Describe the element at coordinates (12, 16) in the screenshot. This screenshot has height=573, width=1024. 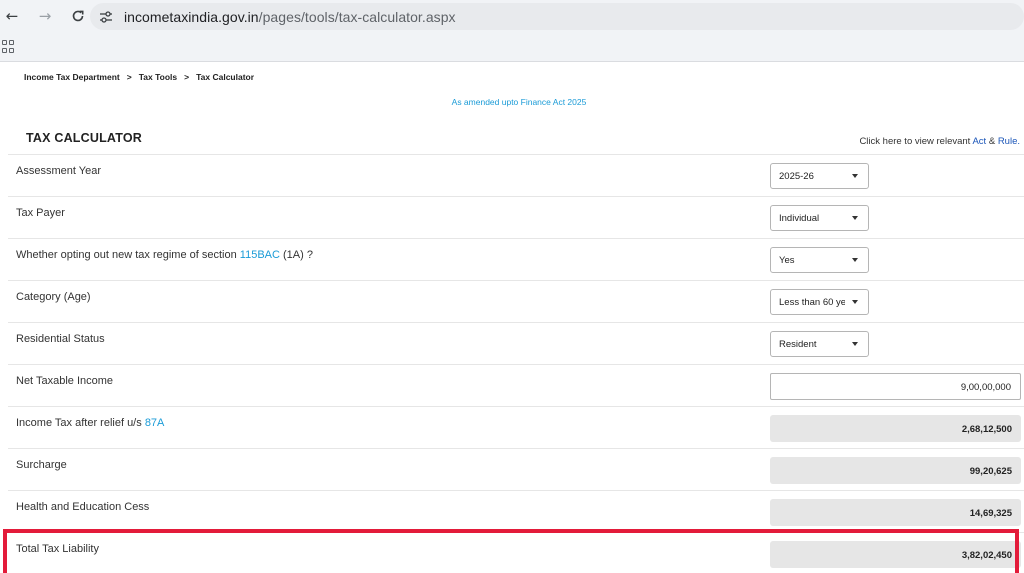
I see `back-arrow-icon: ←` at that location.